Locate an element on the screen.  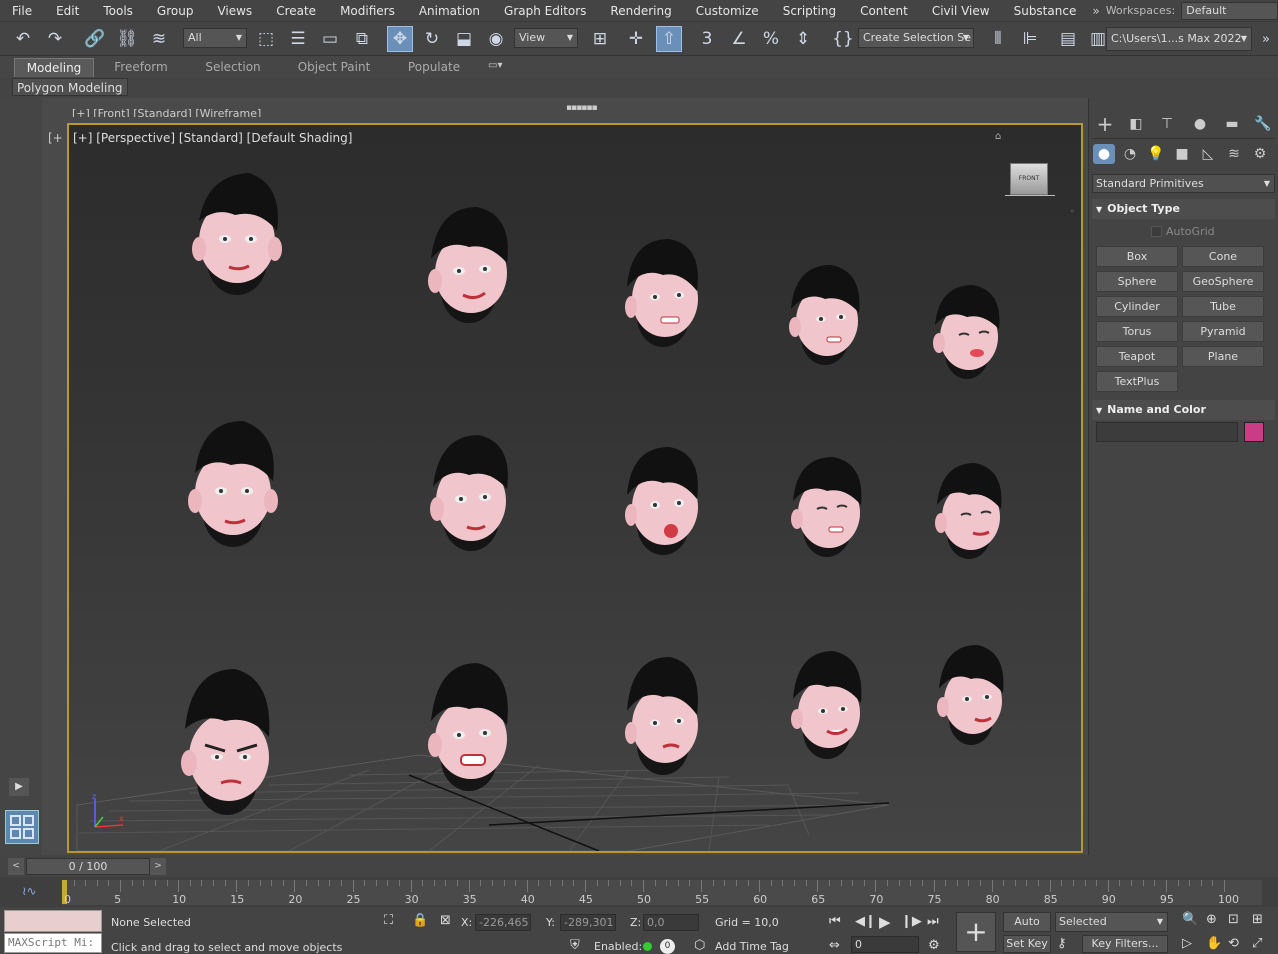
next-frame-button-icon: ❙▶ is located at coordinates (911, 921).